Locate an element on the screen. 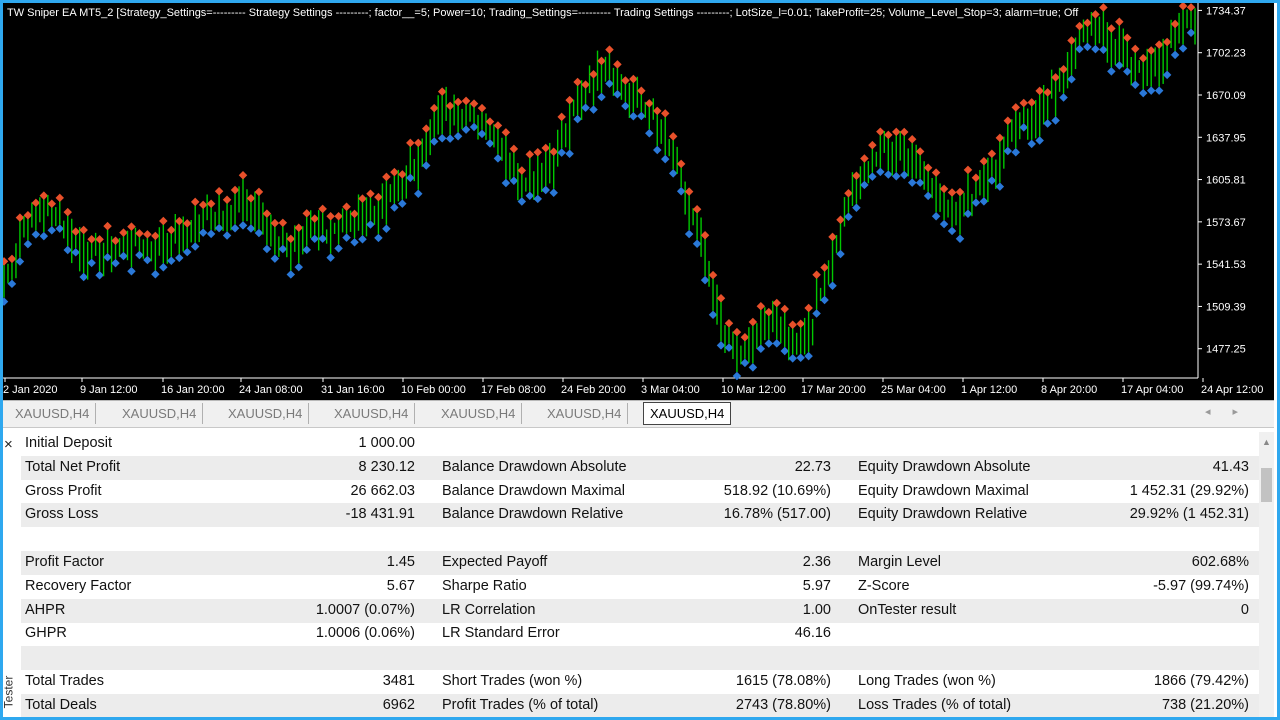 The image size is (1280, 720). chart-tab-4: XAUUSD,H4 is located at coordinates (372, 413).